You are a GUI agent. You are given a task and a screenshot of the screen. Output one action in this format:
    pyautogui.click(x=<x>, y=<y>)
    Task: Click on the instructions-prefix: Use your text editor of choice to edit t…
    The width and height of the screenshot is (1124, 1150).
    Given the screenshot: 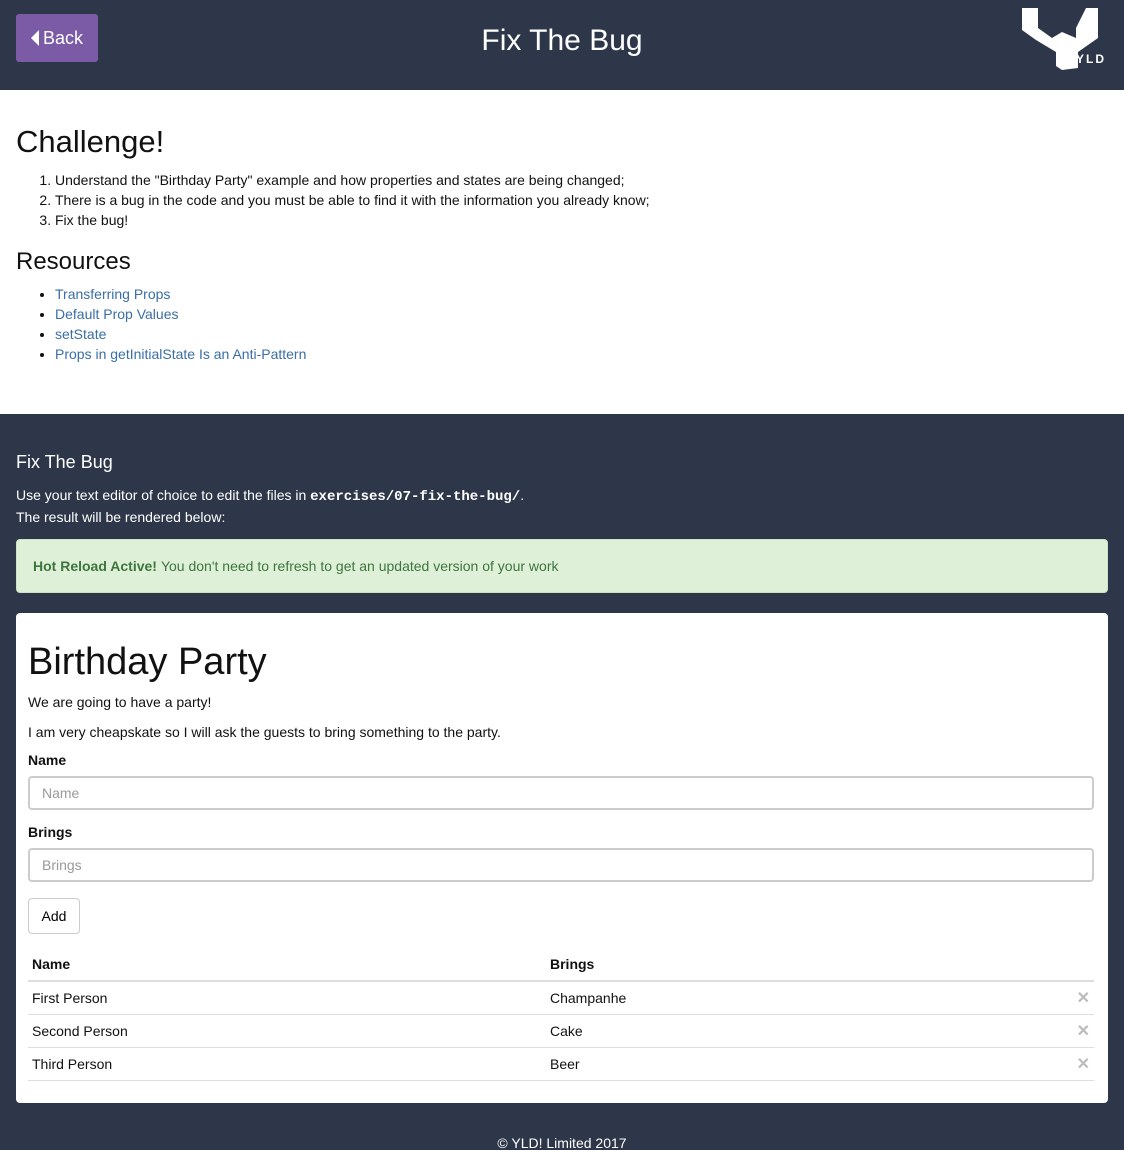 What is the action you would take?
    pyautogui.click(x=163, y=495)
    